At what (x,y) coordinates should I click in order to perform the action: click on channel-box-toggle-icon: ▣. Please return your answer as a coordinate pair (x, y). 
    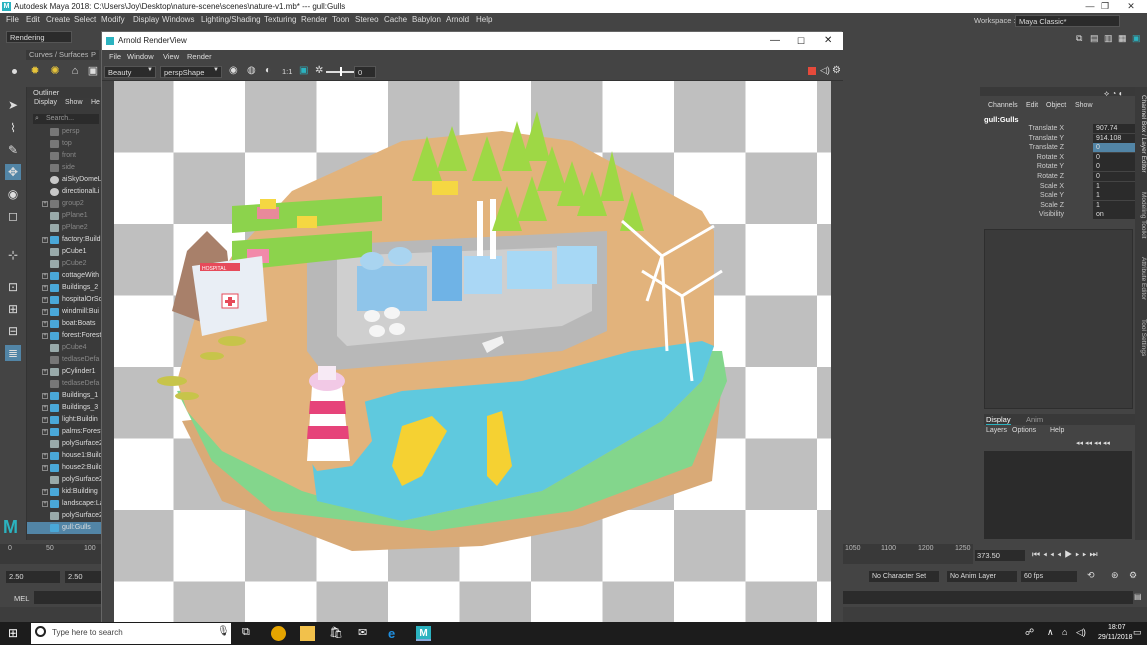
    Looking at the image, I should click on (1136, 38).